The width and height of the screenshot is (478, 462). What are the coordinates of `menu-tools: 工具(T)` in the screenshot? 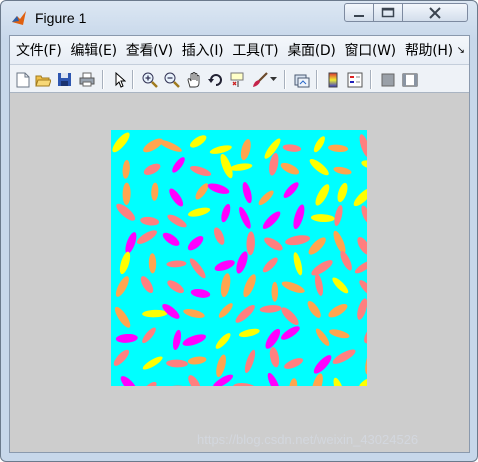 It's located at (253, 50).